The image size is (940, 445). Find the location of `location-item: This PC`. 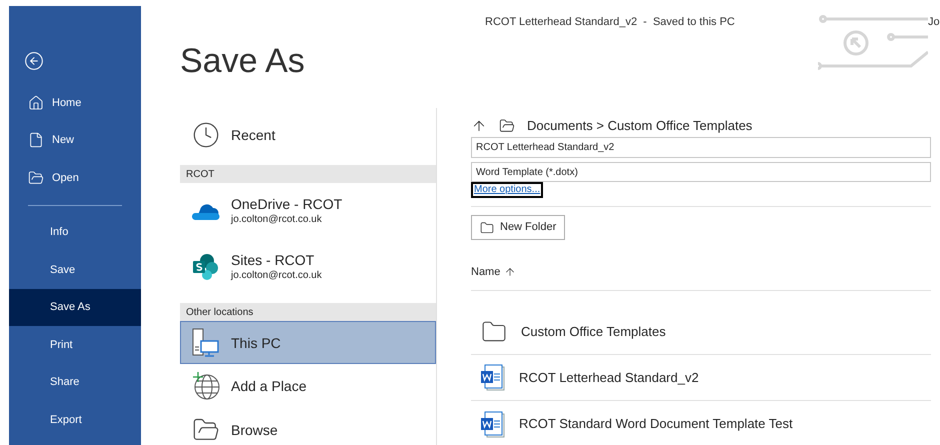

location-item: This PC is located at coordinates (308, 342).